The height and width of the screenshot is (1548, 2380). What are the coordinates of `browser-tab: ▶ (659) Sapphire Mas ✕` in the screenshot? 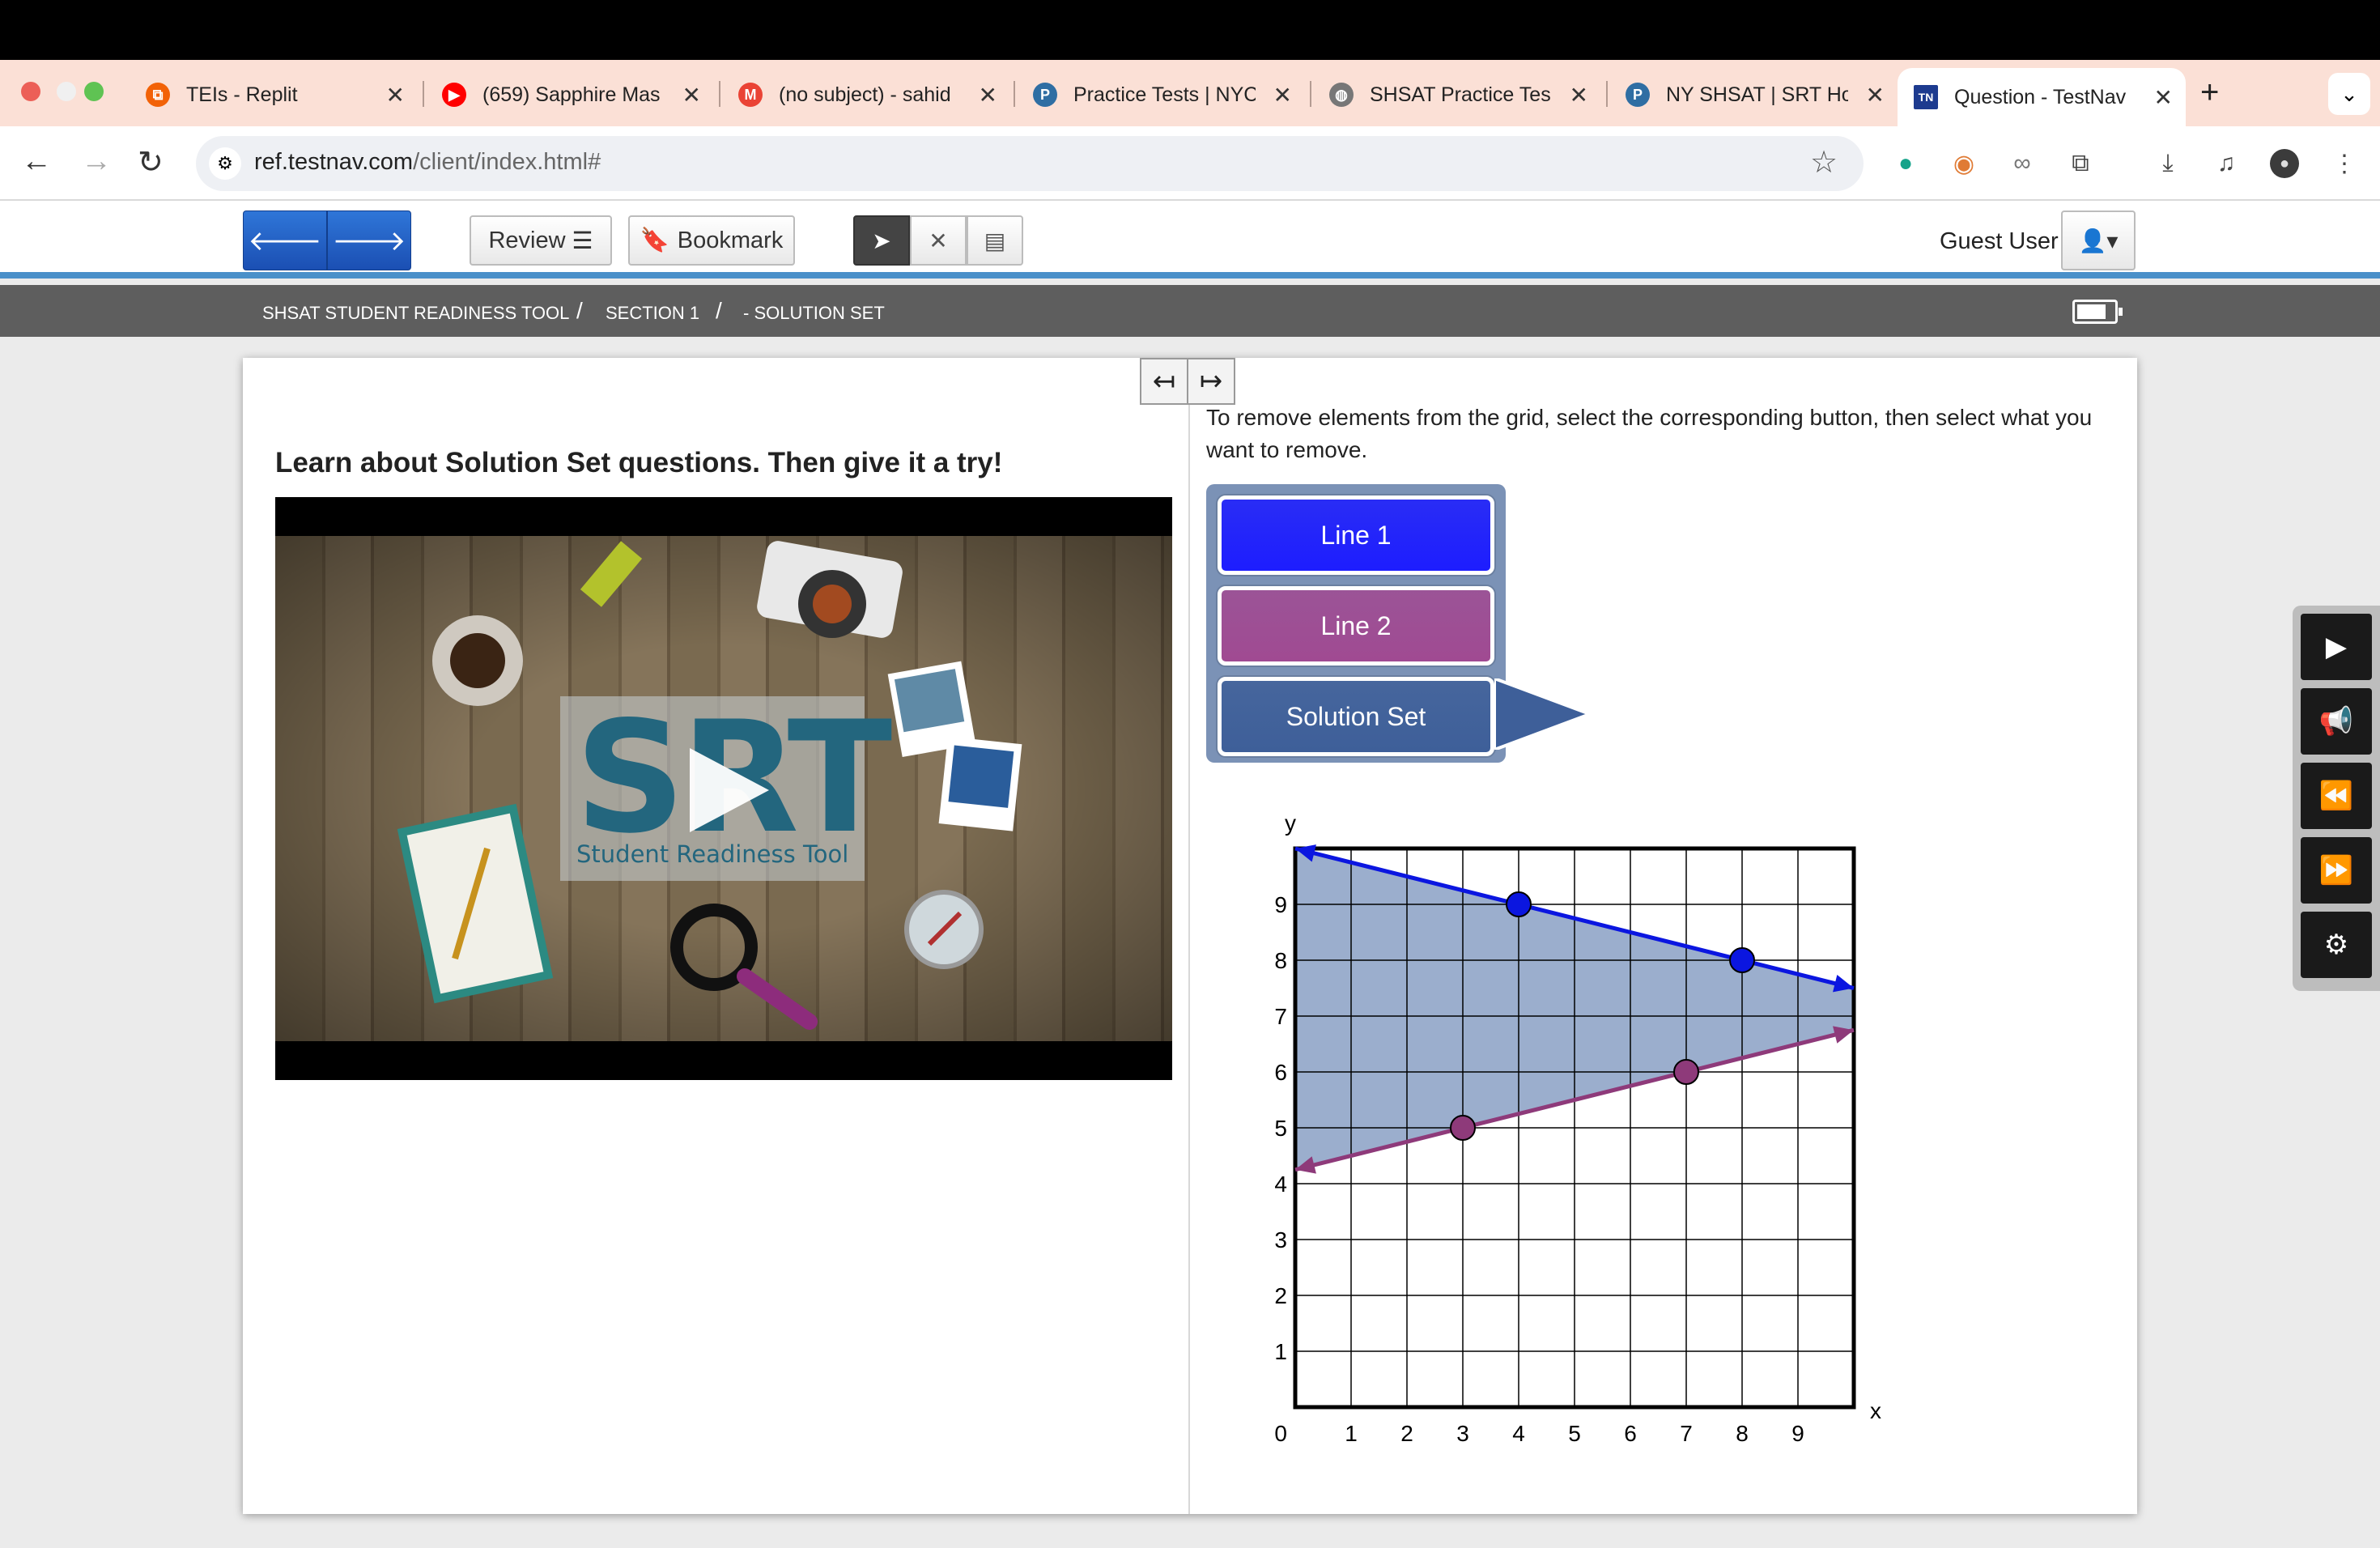 It's located at (570, 95).